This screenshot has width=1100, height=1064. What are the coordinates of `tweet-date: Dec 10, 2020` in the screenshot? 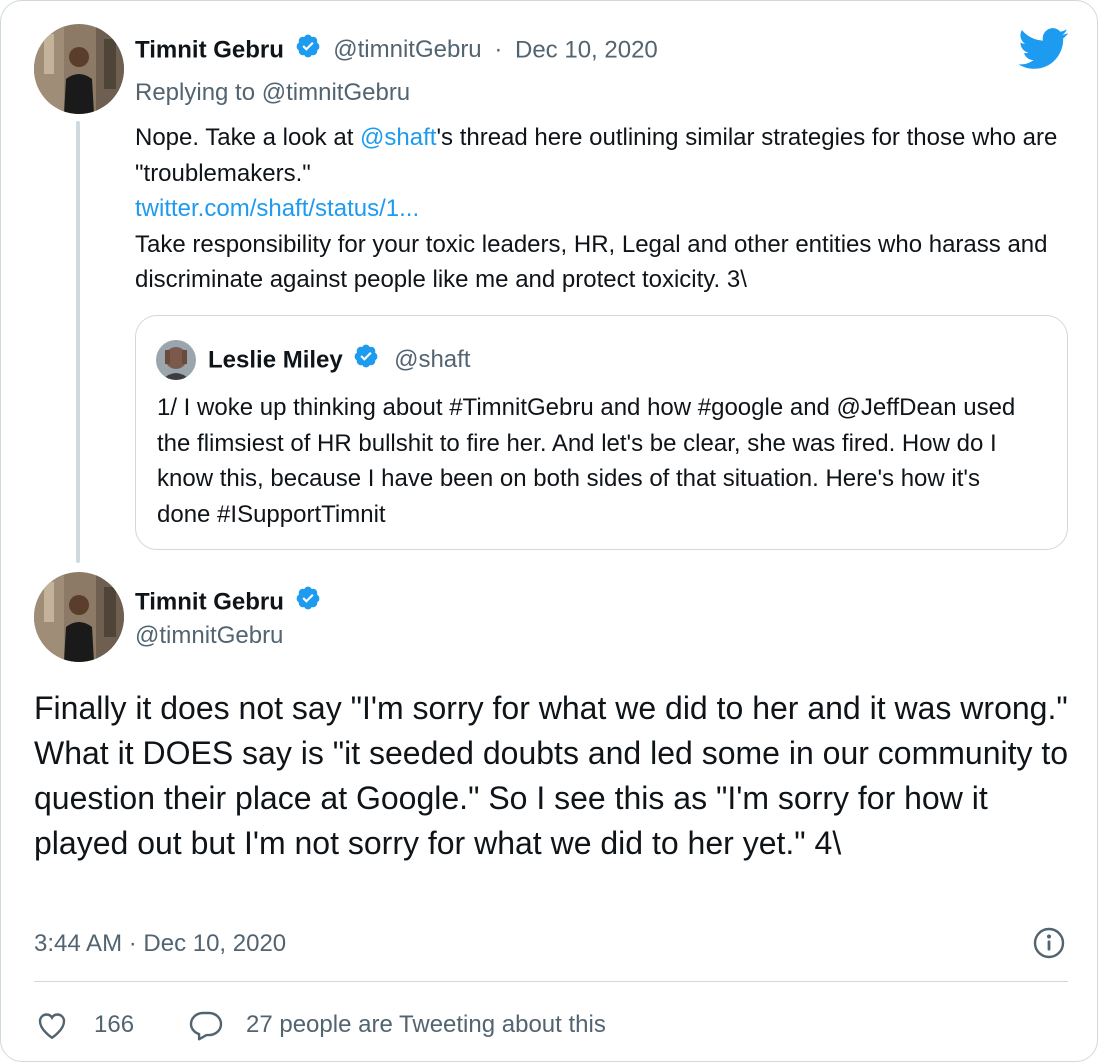 It's located at (586, 49).